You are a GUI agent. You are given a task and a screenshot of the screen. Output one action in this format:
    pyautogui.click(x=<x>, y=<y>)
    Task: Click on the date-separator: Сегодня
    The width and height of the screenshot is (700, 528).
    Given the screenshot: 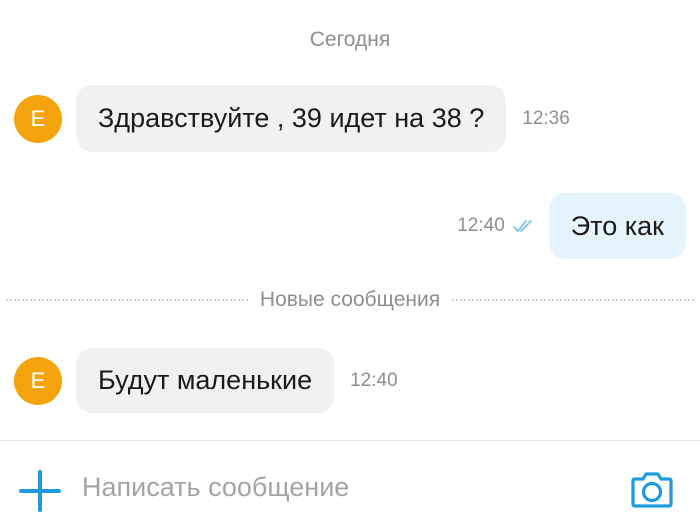 What is the action you would take?
    pyautogui.click(x=350, y=39)
    